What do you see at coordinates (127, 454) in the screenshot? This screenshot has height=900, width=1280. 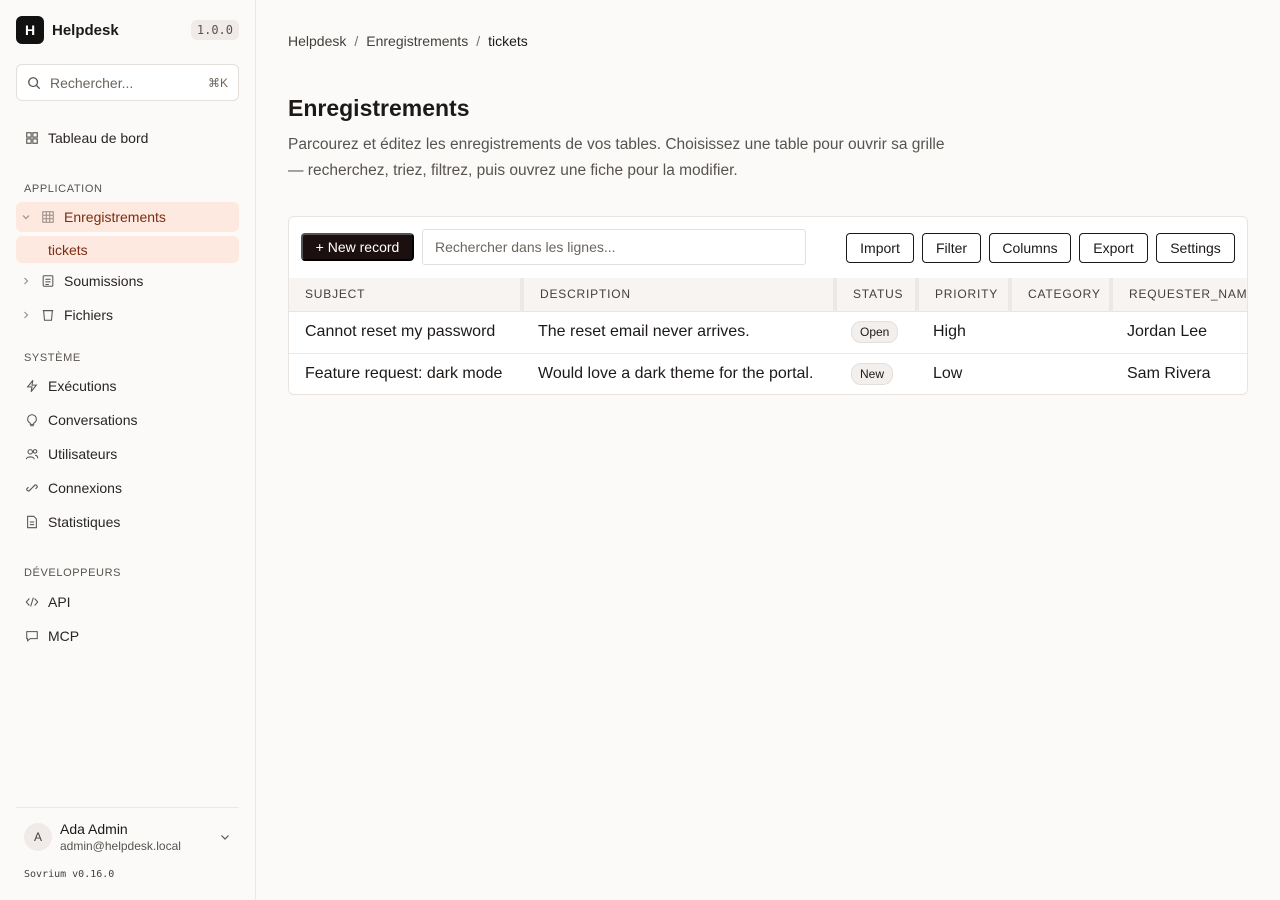 I see `sidebar-item-users: Utilisateurs` at bounding box center [127, 454].